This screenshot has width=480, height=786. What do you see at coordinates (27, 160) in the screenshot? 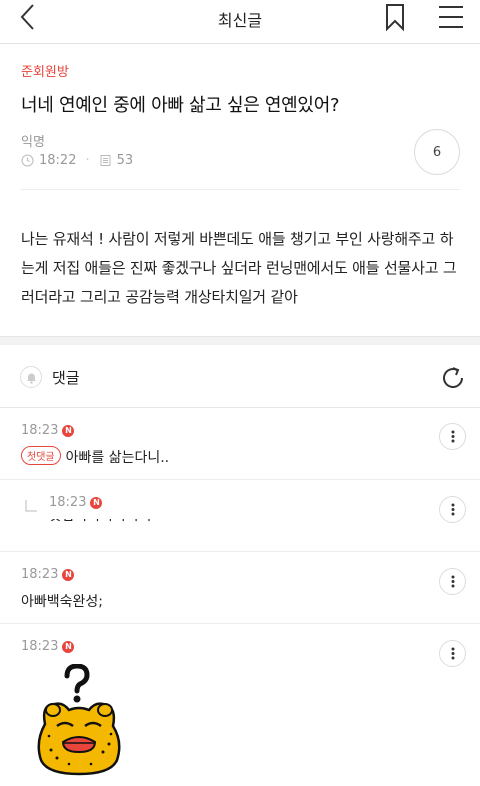
I see `clock-icon` at bounding box center [27, 160].